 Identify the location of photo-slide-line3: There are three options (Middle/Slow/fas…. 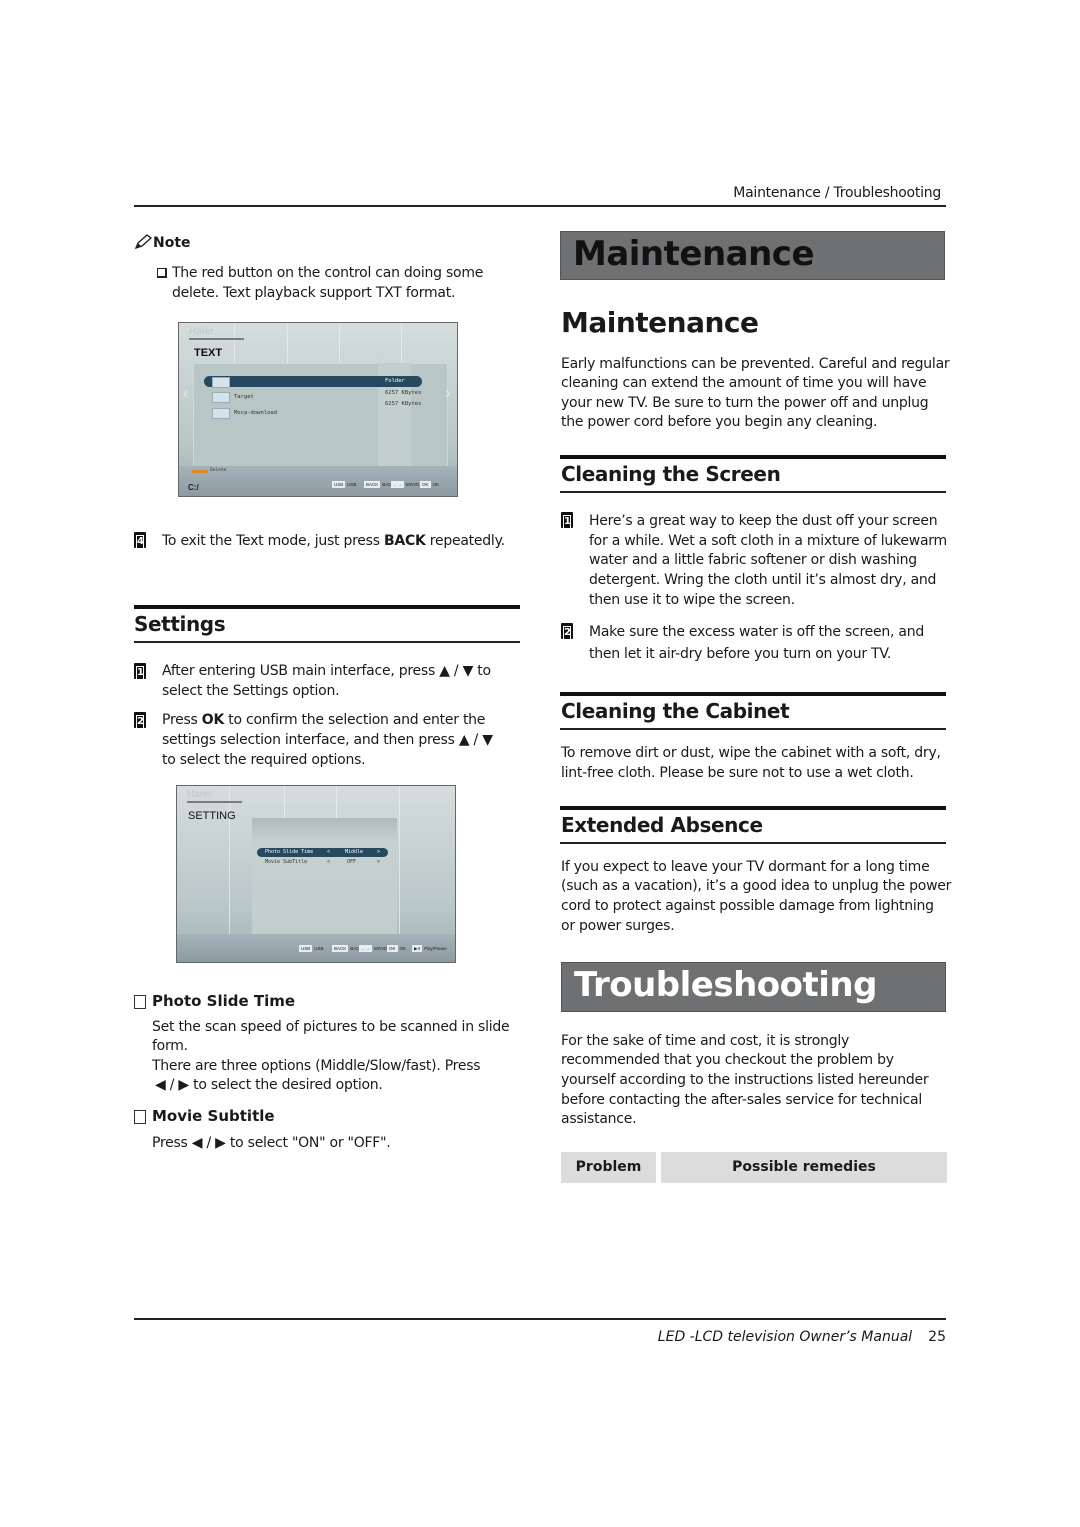
(316, 1066).